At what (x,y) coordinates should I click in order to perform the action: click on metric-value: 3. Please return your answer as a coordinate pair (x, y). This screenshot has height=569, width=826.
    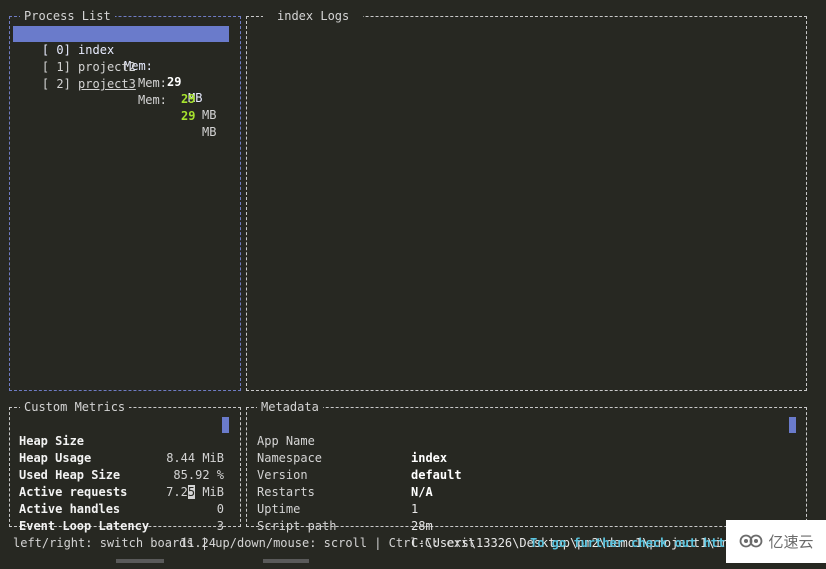
    Looking at the image, I should click on (220, 526).